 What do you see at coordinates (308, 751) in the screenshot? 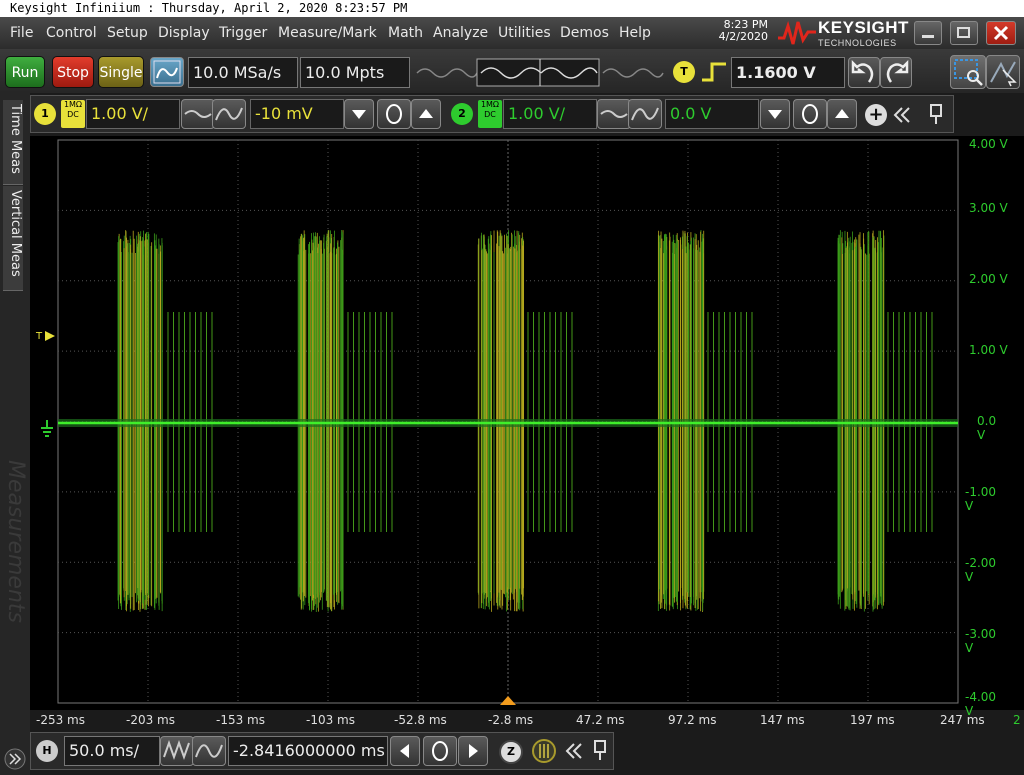
I see `timebase-position-field: -2.8416000000 ms` at bounding box center [308, 751].